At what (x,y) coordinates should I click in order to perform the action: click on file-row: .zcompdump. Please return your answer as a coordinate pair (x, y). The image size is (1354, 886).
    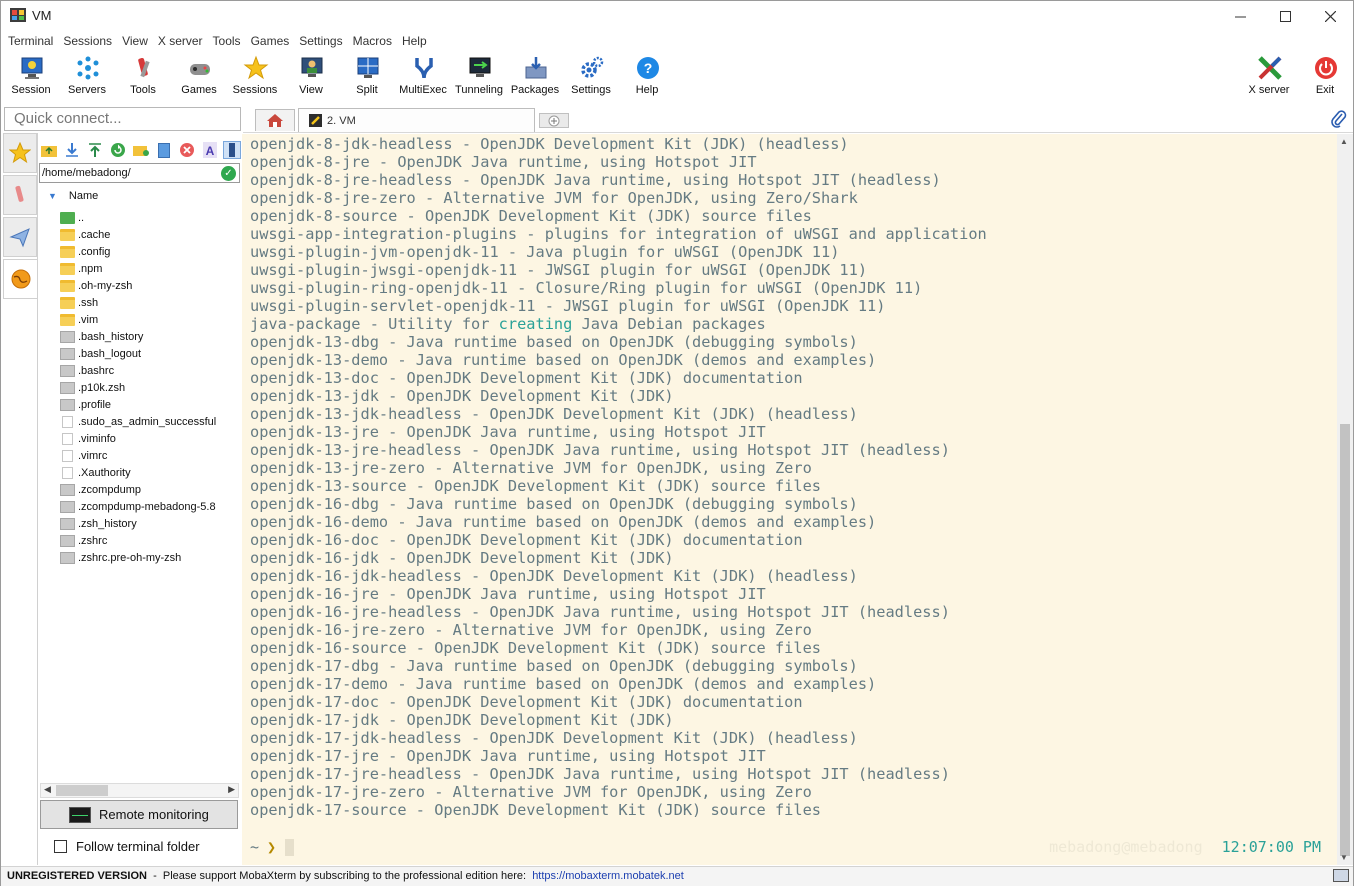
    Looking at the image, I should click on (150, 489).